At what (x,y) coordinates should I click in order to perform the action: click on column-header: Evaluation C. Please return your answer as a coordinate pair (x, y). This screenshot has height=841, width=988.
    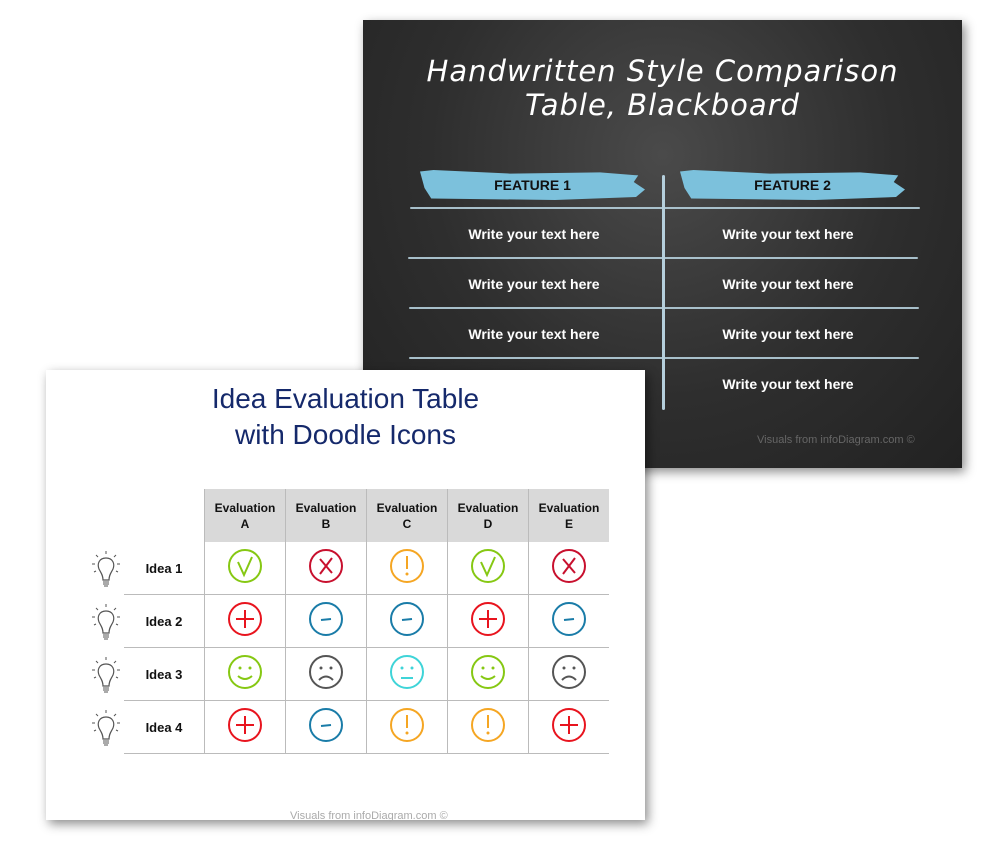
    Looking at the image, I should click on (407, 515).